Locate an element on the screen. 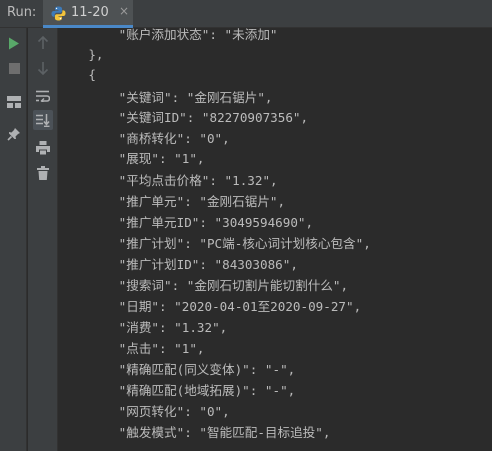  pin-tab-button is located at coordinates (14, 134).